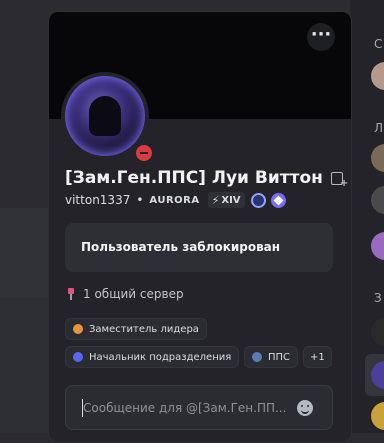  I want to click on avatar-container, so click(108, 118).